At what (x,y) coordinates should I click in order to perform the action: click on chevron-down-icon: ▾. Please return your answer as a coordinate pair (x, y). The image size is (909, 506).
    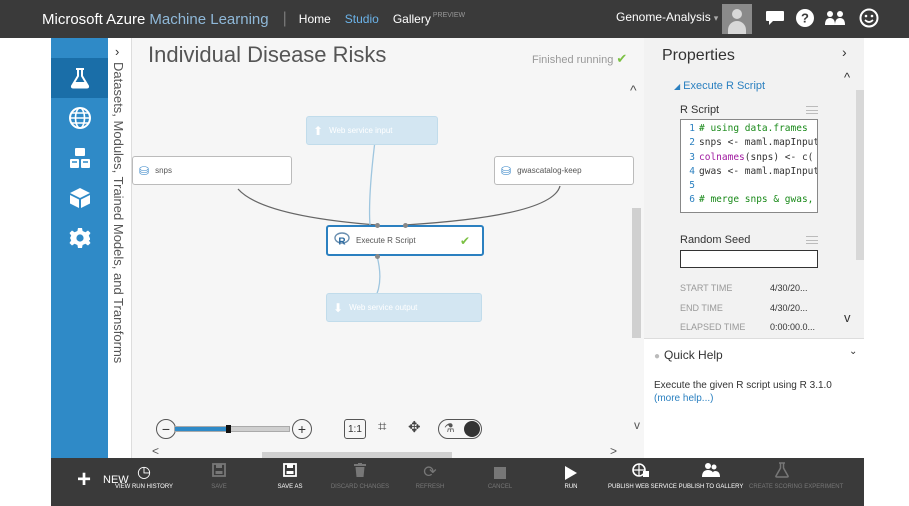
    Looking at the image, I should click on (716, 18).